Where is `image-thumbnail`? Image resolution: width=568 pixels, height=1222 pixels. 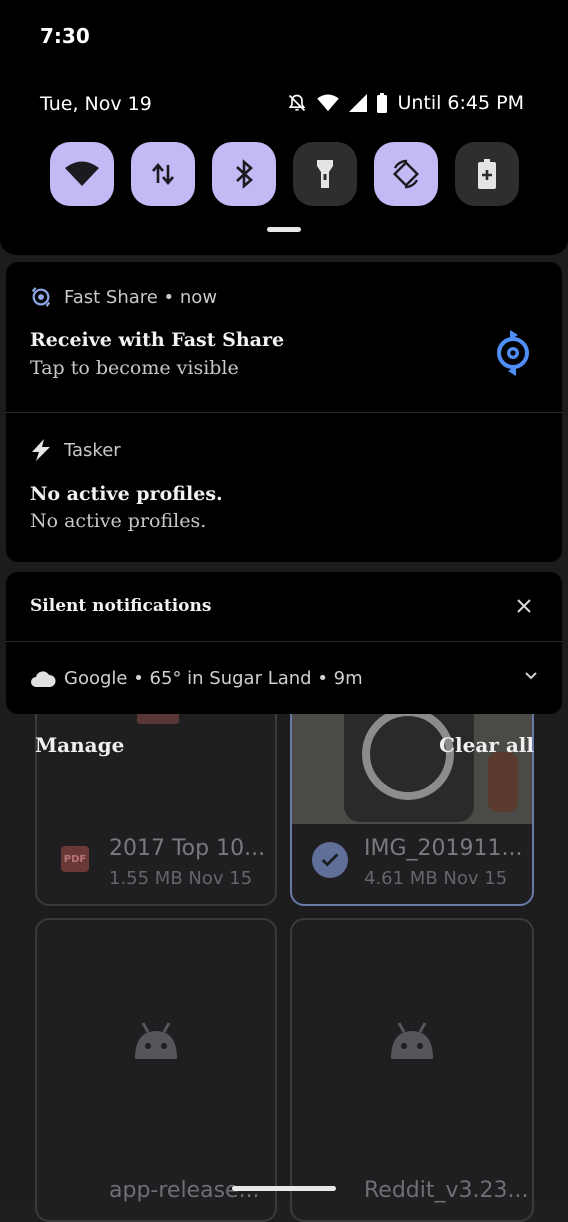 image-thumbnail is located at coordinates (412, 763).